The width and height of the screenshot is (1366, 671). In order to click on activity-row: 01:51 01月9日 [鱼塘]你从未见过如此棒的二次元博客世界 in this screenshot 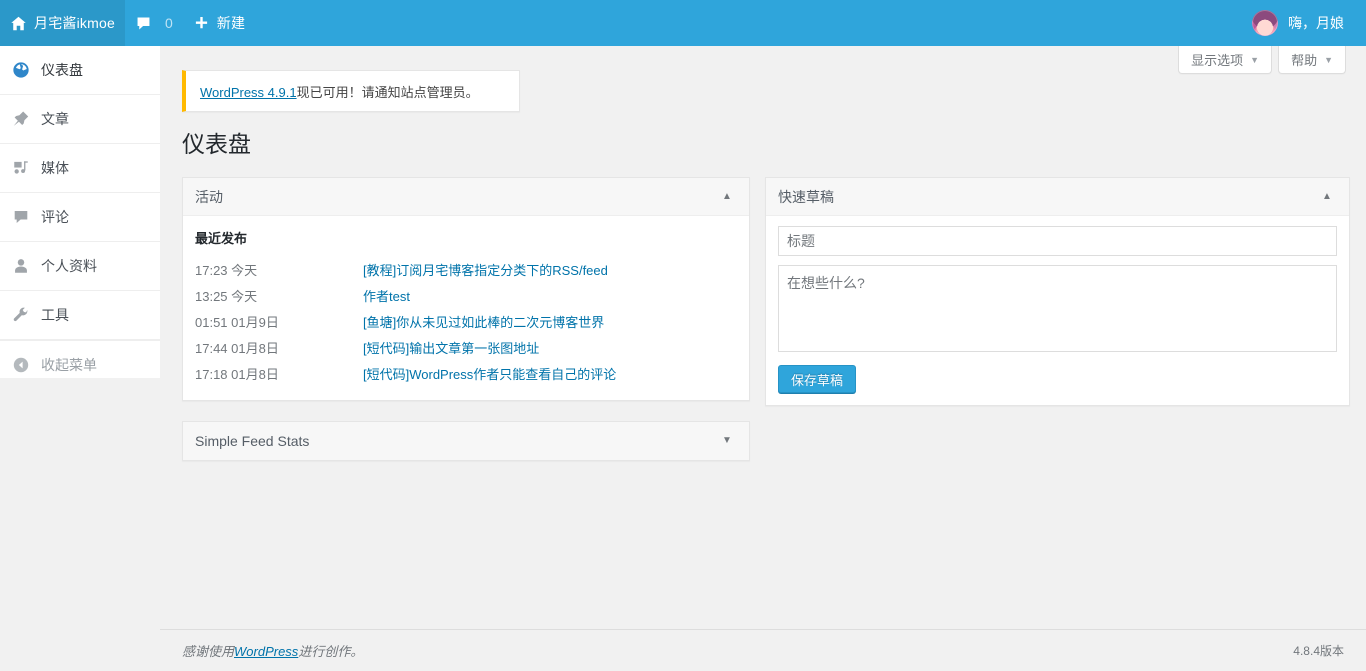, I will do `click(466, 323)`.